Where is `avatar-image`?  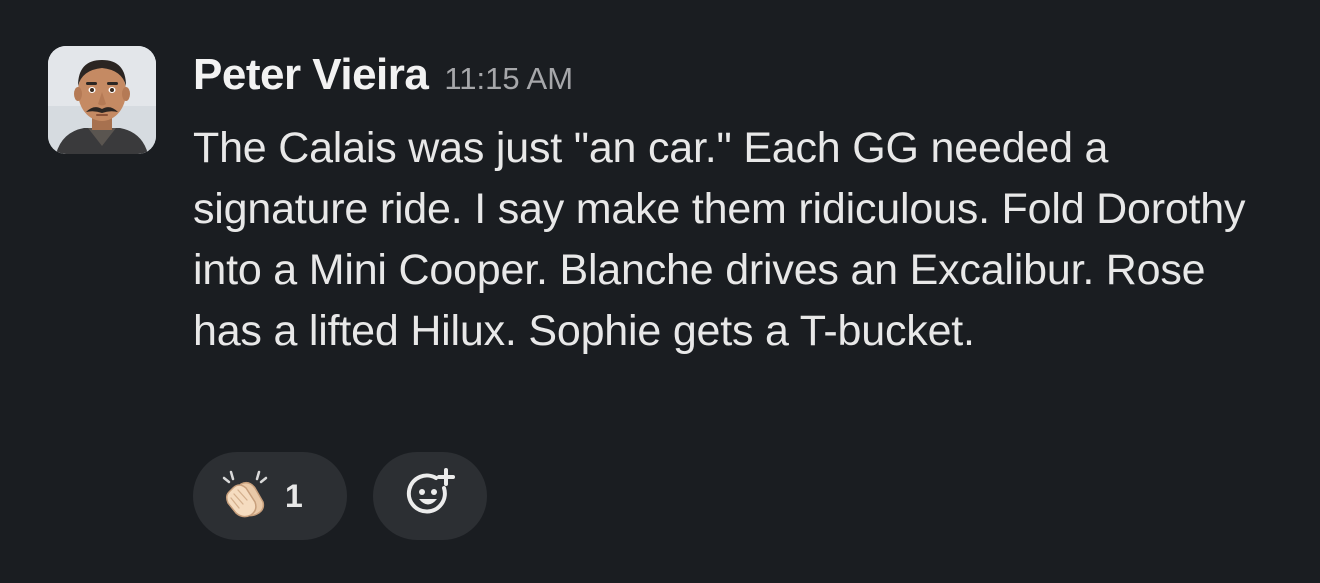
avatar-image is located at coordinates (102, 100).